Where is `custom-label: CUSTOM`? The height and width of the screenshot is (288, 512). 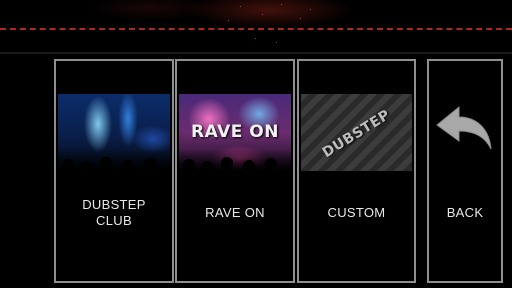
custom-label: CUSTOM is located at coordinates (356, 212).